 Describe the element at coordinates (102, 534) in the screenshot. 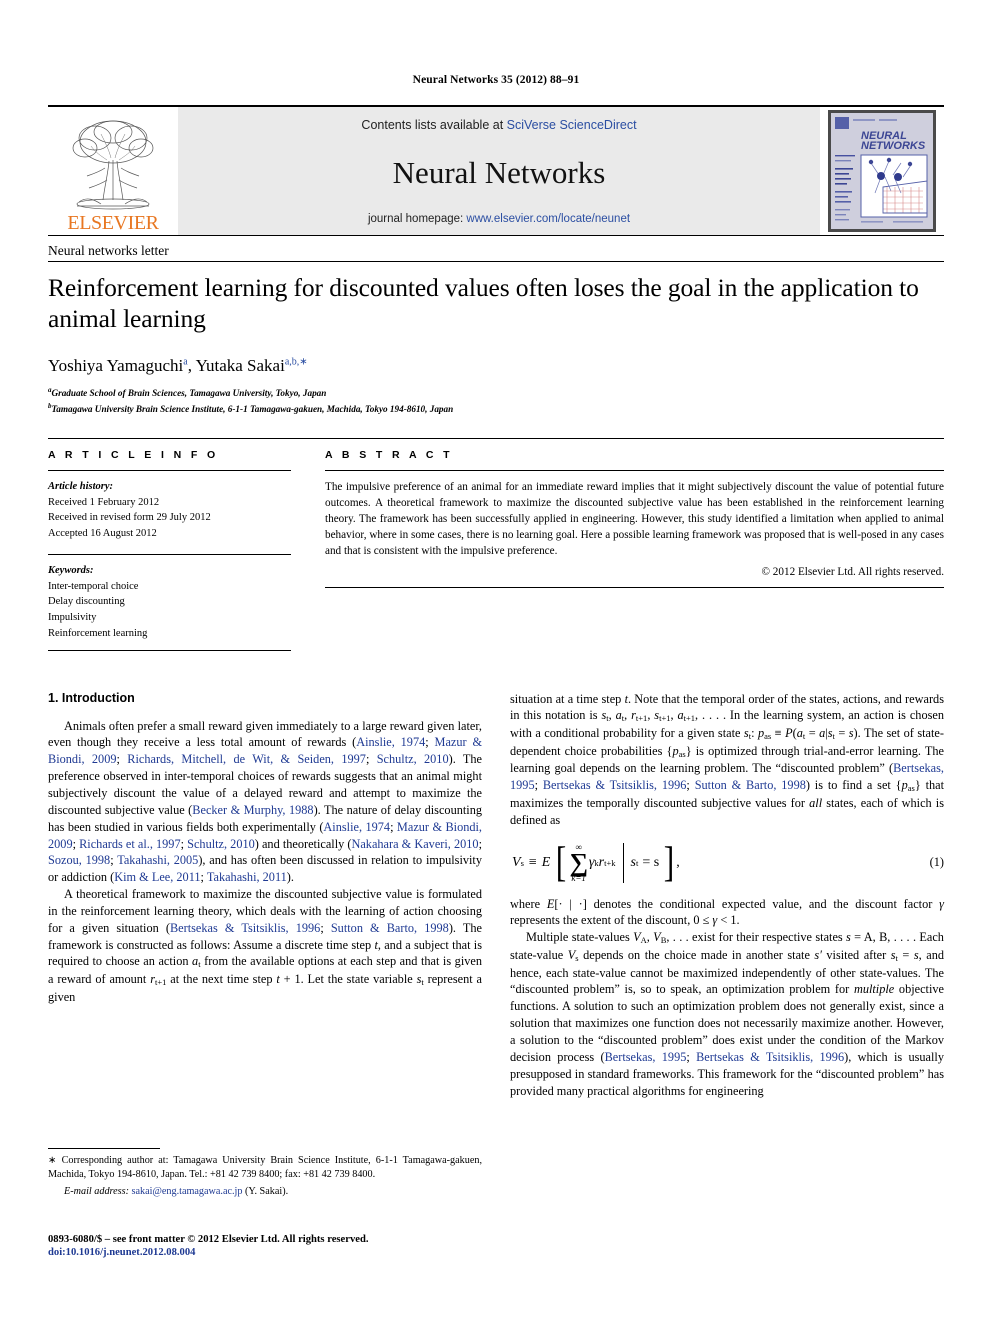

I see `history-accepted: Accepted 16 August 2012` at that location.